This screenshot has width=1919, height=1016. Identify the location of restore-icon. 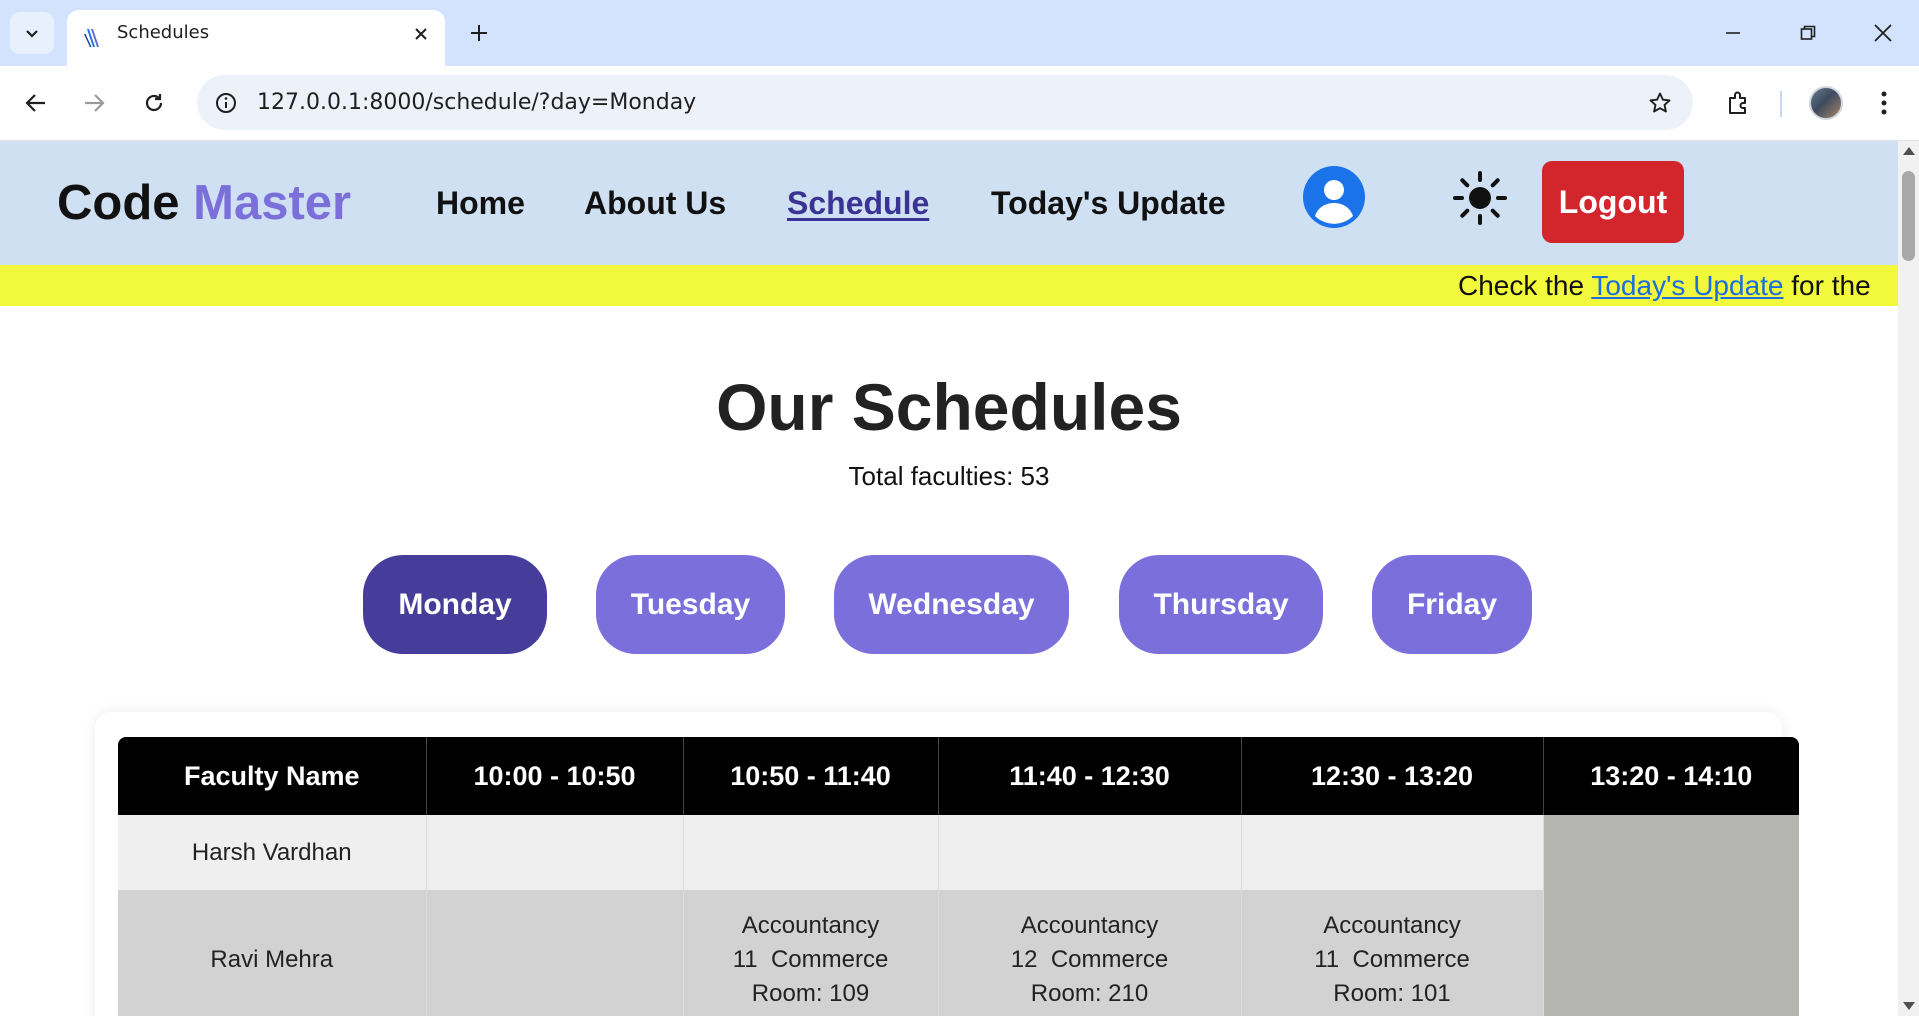
(1808, 32).